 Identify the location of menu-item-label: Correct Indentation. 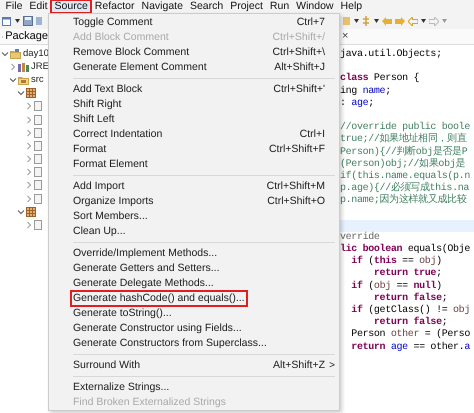
(117, 134).